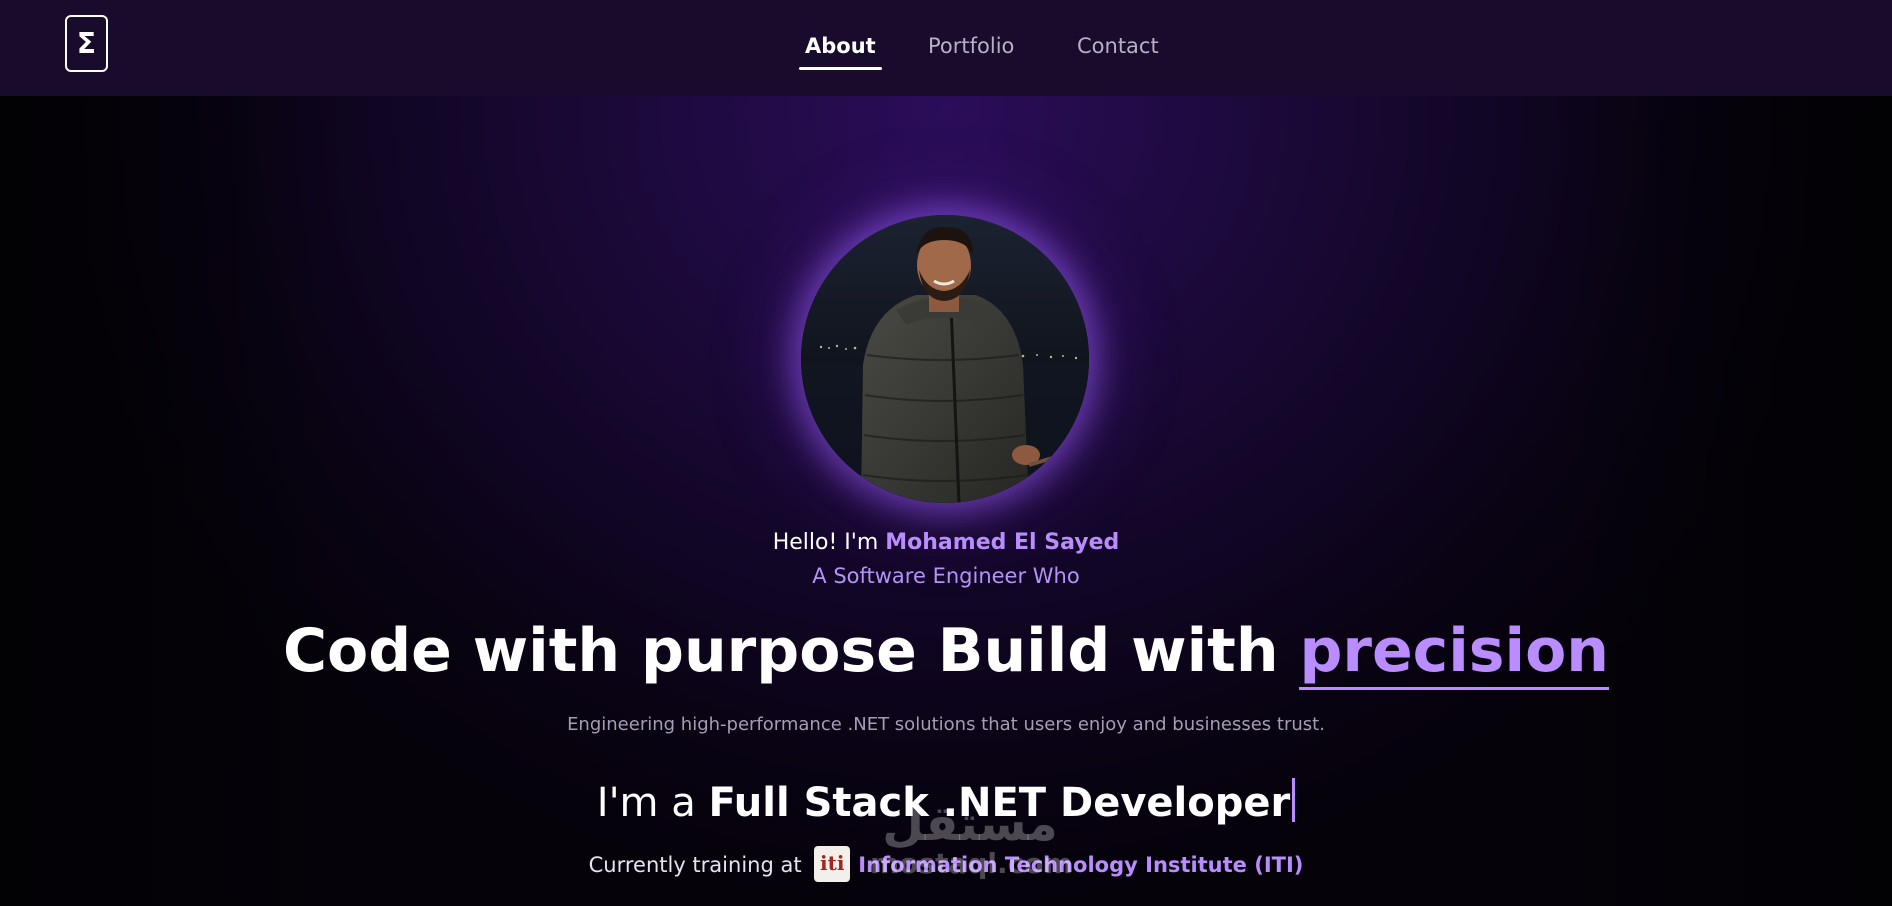 The width and height of the screenshot is (1892, 906). Describe the element at coordinates (999, 803) in the screenshot. I see `role-title: Full Stack .NET Developer` at that location.